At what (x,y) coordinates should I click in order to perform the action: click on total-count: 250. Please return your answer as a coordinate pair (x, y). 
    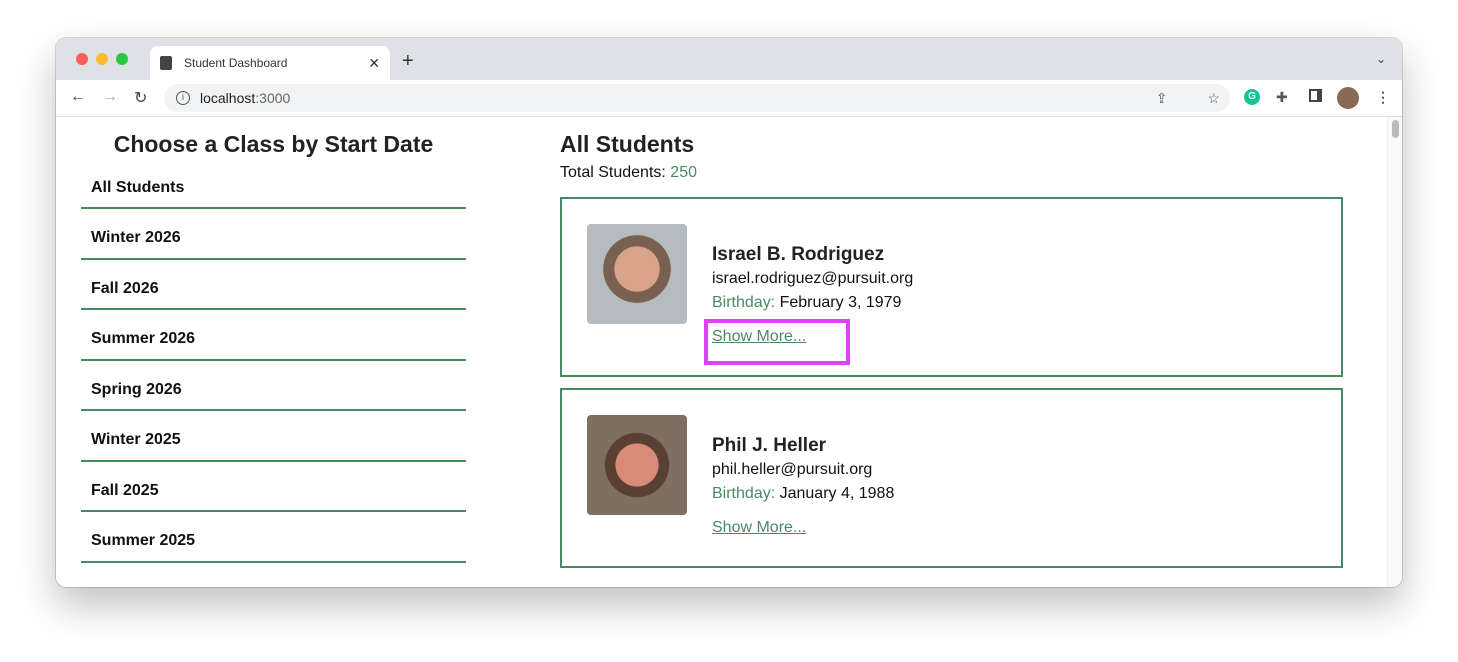
    Looking at the image, I should click on (683, 172).